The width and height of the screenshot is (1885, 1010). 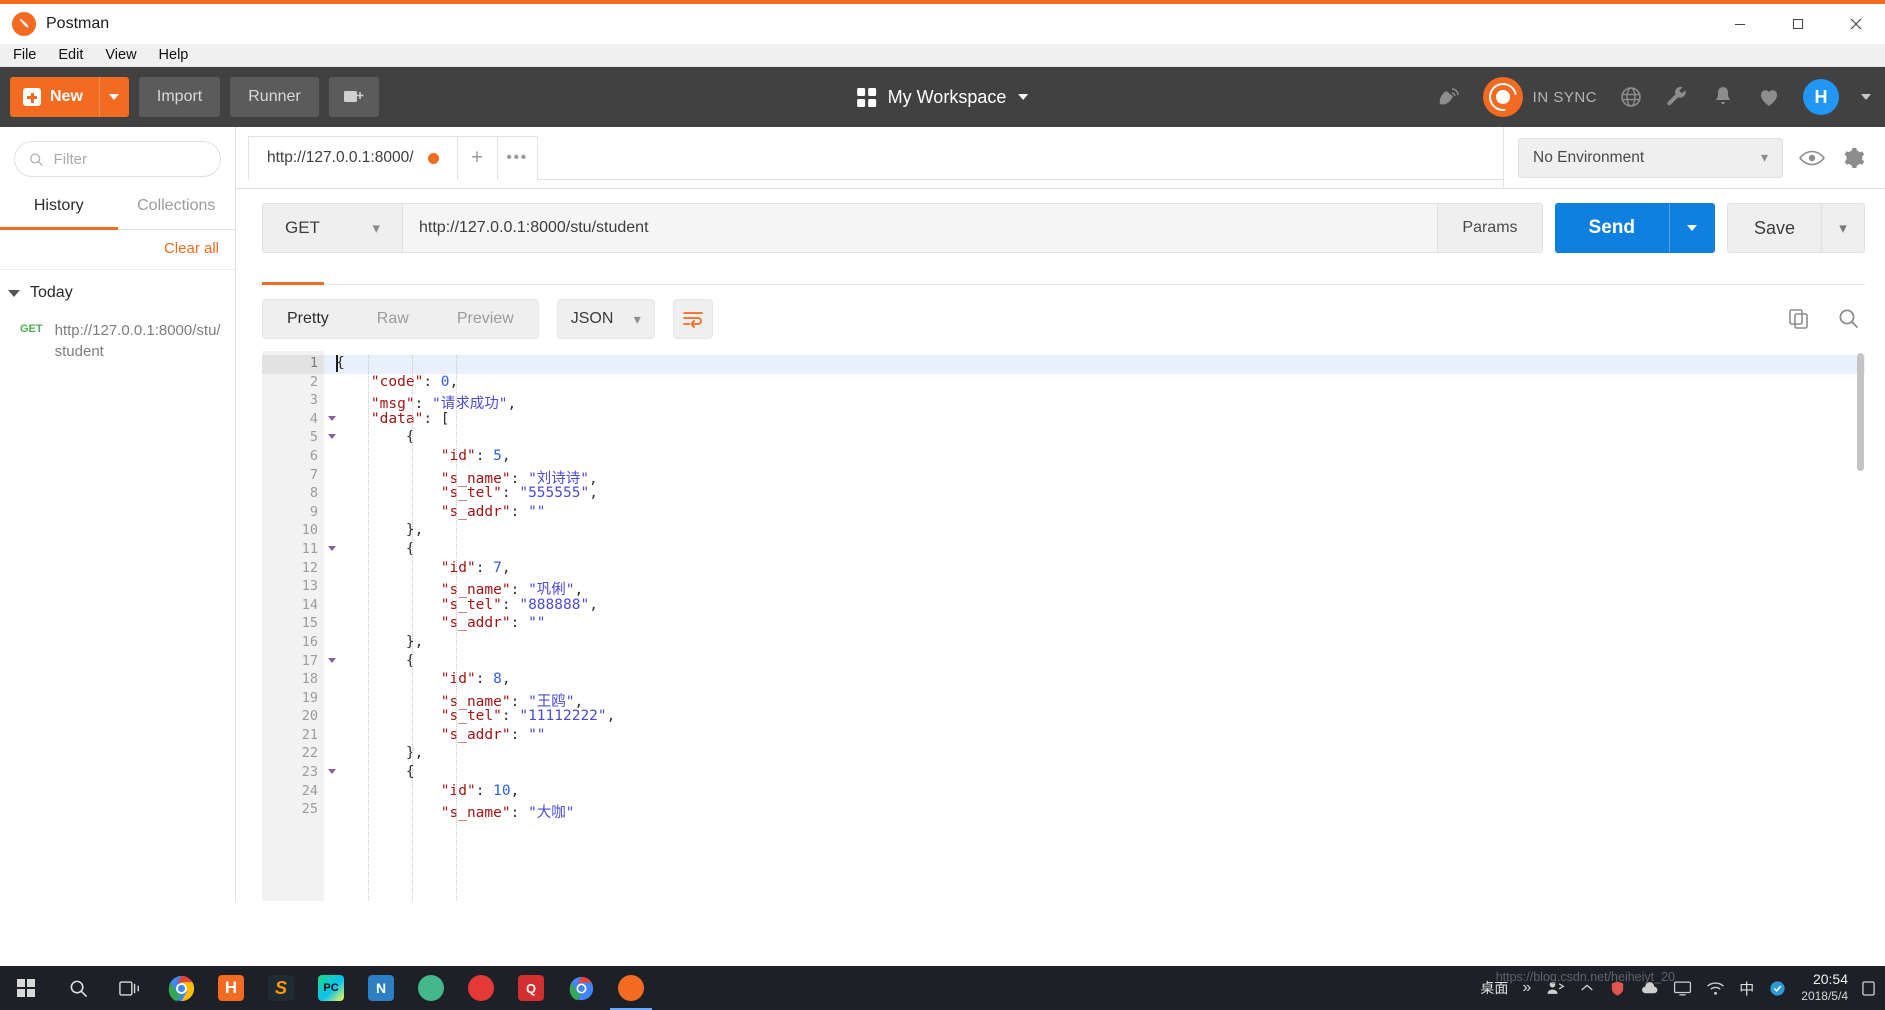 What do you see at coordinates (1611, 228) in the screenshot?
I see `send-button: Send` at bounding box center [1611, 228].